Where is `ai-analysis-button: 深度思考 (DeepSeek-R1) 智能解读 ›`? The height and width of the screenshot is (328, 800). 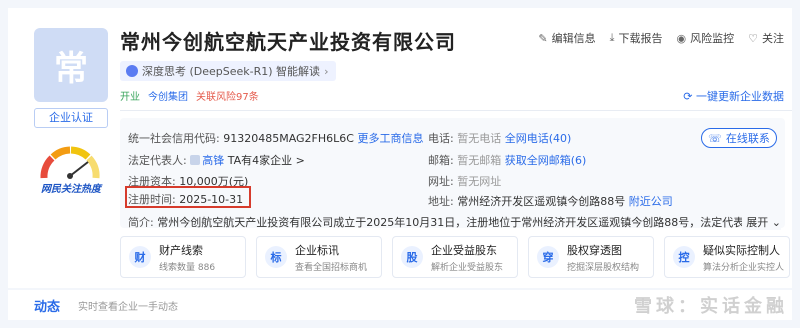 ai-analysis-button: 深度思考 (DeepSeek-R1) 智能解读 › is located at coordinates (228, 71).